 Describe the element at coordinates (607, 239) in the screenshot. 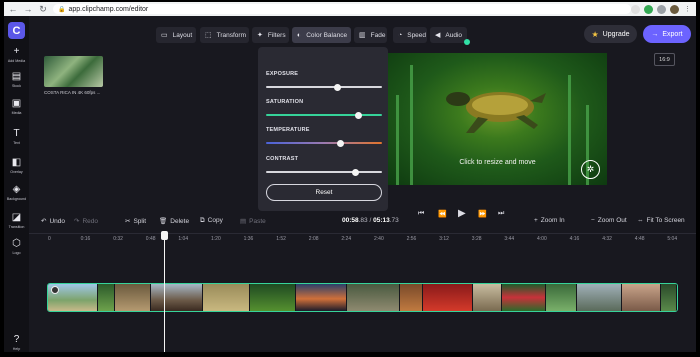

I see `ruler-tick-label: 4:32` at that location.